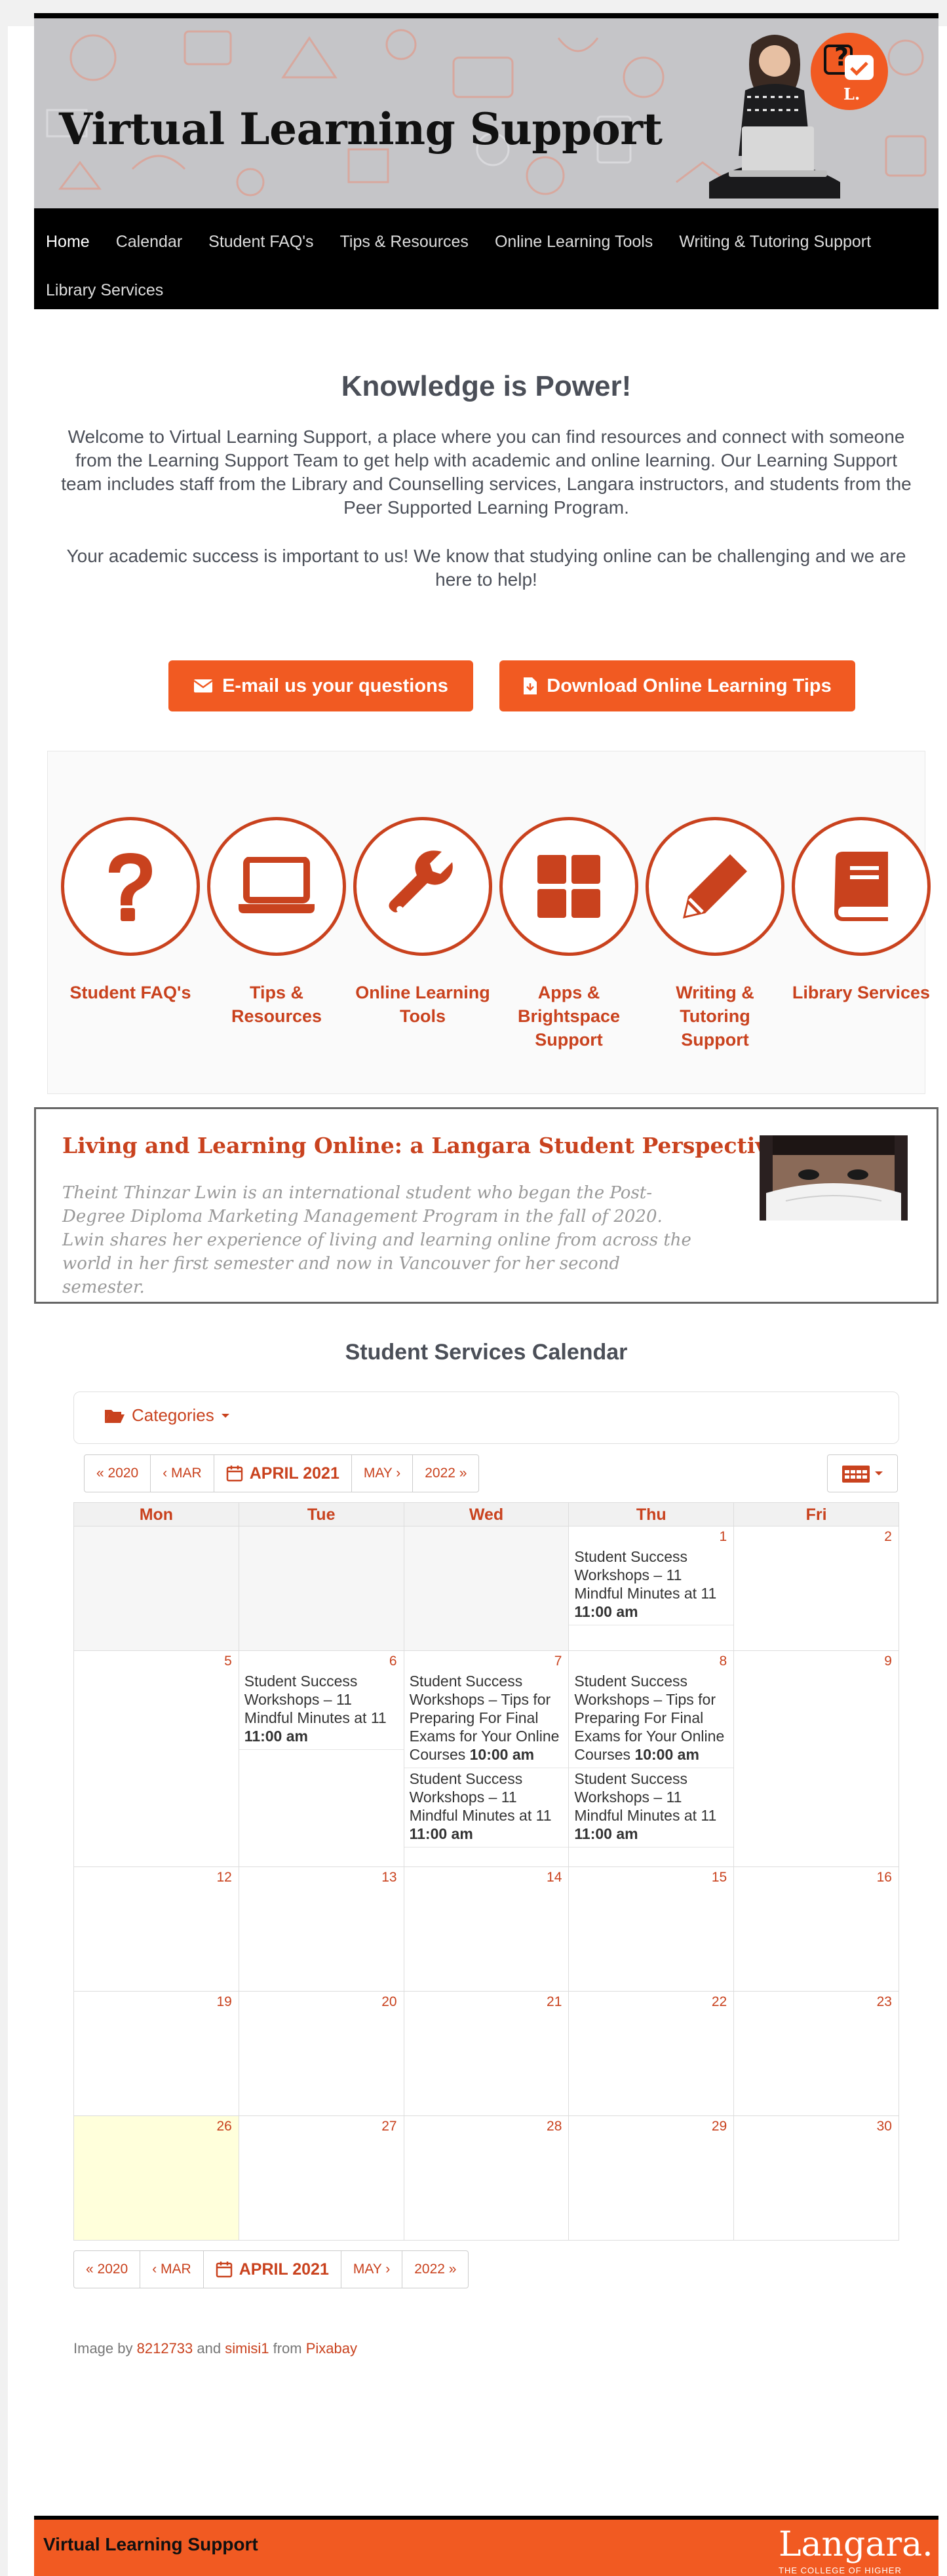 The image size is (947, 2576). What do you see at coordinates (487, 1515) in the screenshot?
I see `weekday-header-row: Mon Tue Wed Thu Fri` at bounding box center [487, 1515].